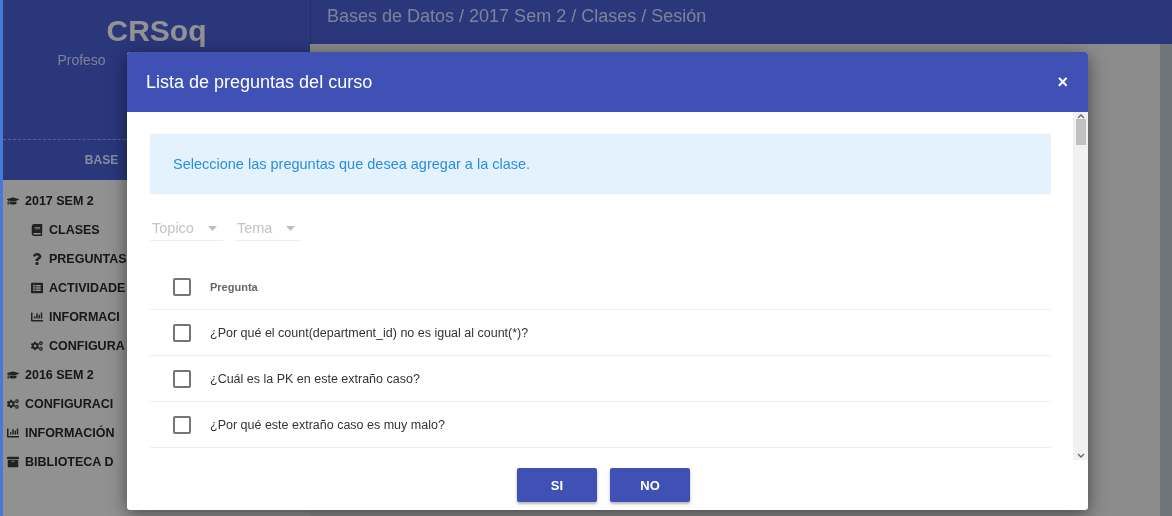 The height and width of the screenshot is (516, 1172). Describe the element at coordinates (101, 160) in the screenshot. I see `course-name: BASE` at that location.